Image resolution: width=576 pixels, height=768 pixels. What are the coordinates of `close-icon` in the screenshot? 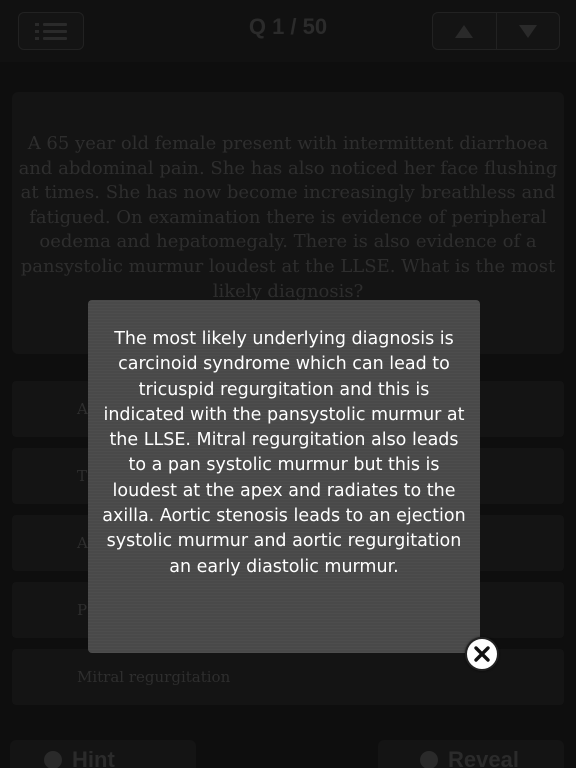 It's located at (482, 654).